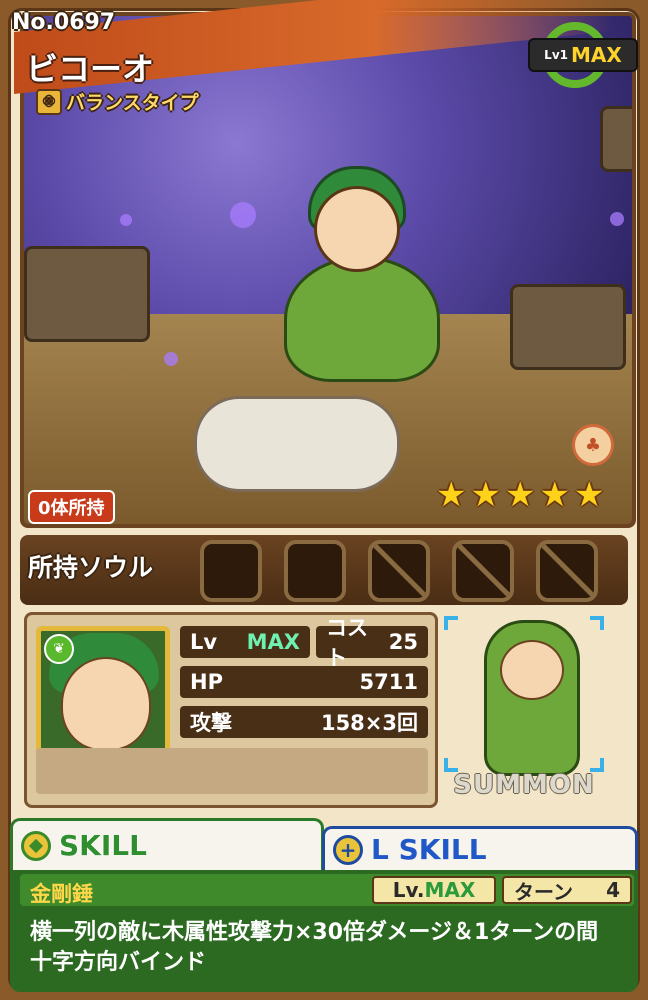  What do you see at coordinates (357, 229) in the screenshot?
I see `character-head` at bounding box center [357, 229].